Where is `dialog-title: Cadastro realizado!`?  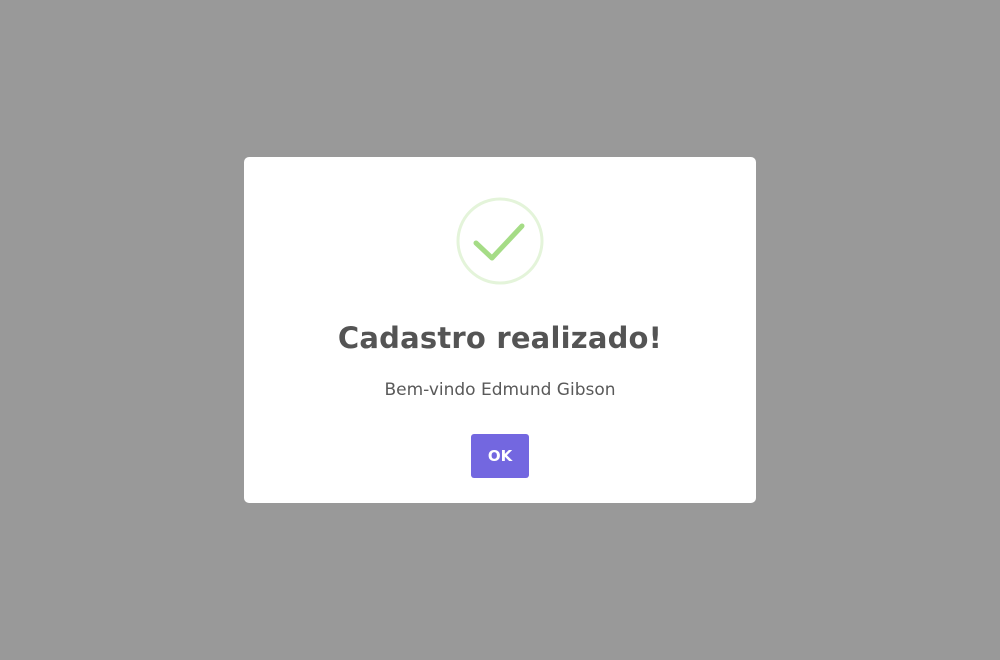 dialog-title: Cadastro realizado! is located at coordinates (500, 338).